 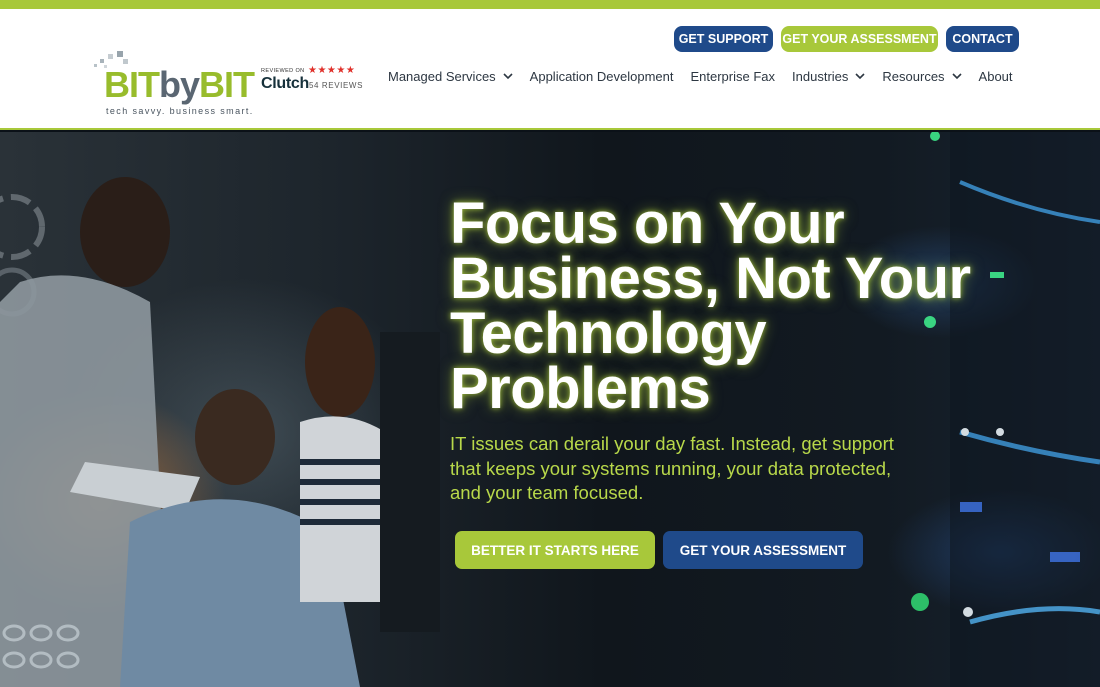 I want to click on get-assessment-hero-button: GET YOUR ASSESSMENT, so click(x=763, y=550).